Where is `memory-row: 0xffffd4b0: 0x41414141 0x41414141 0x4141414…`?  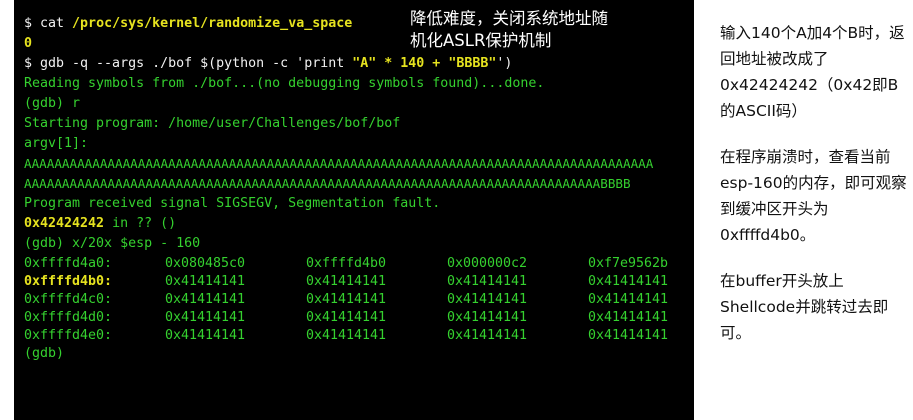 memory-row: 0xffffd4b0: 0x41414141 0x41414141 0x4141414… is located at coordinates (346, 282).